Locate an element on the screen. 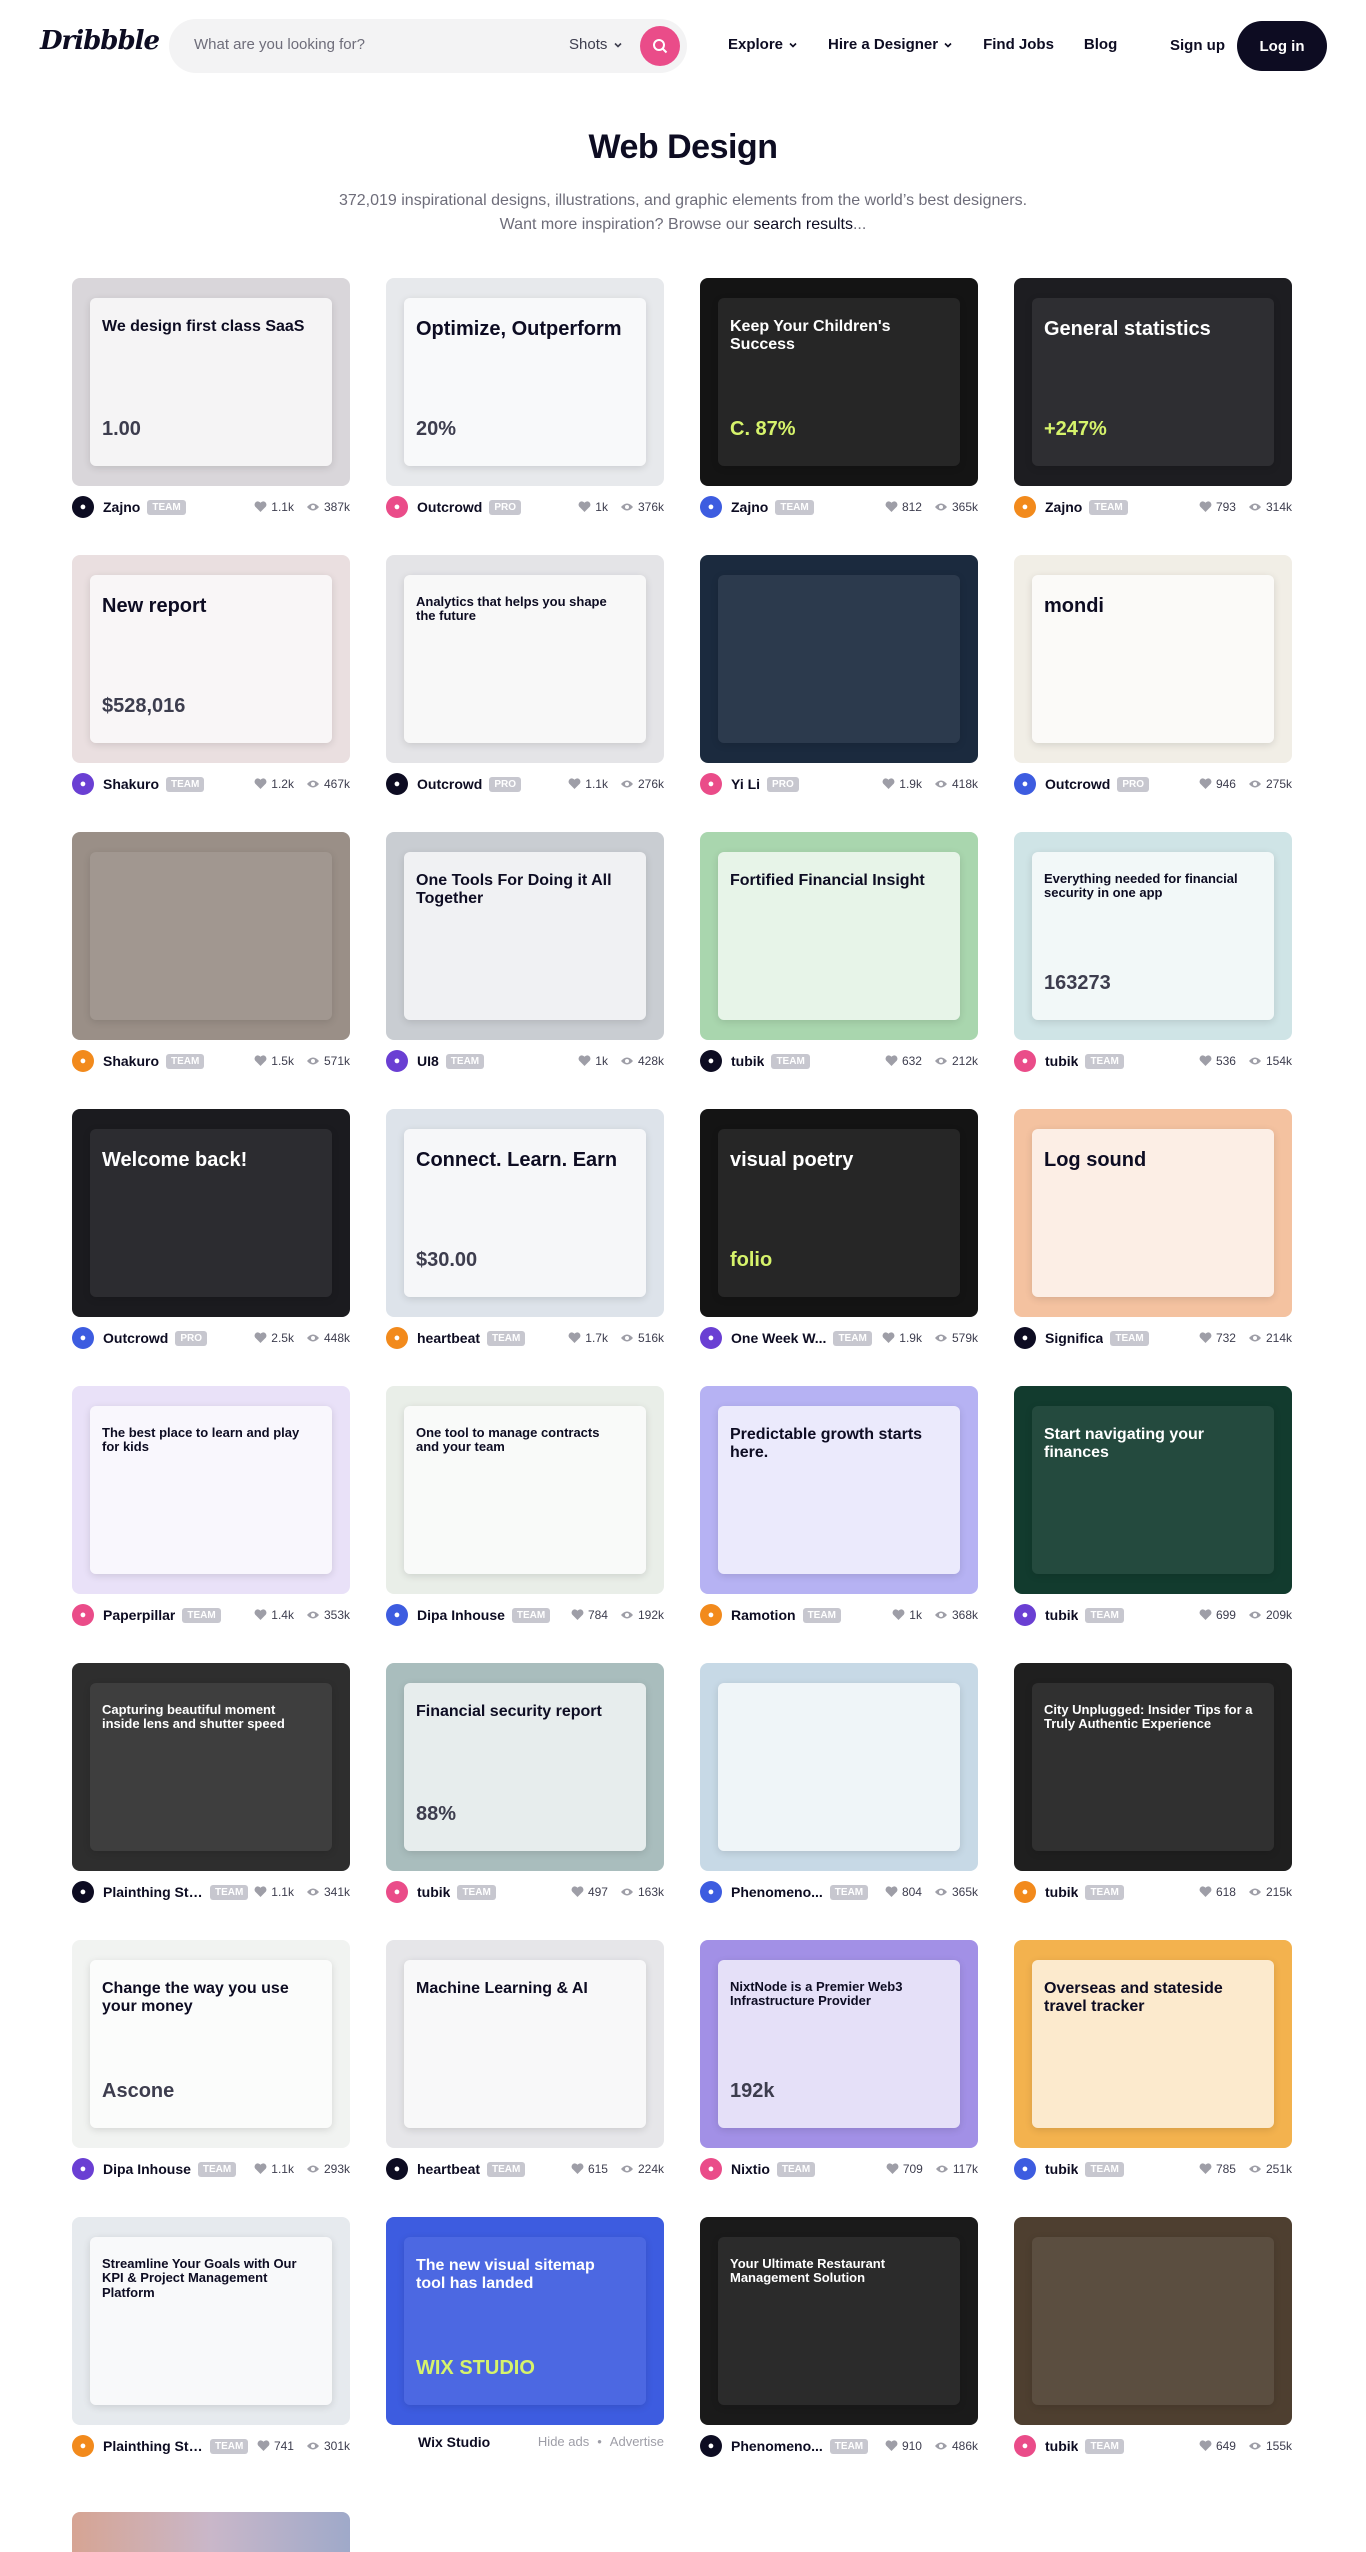 The width and height of the screenshot is (1366, 2552). shot-thumbnail: Optimize, Outperform 20% is located at coordinates (525, 382).